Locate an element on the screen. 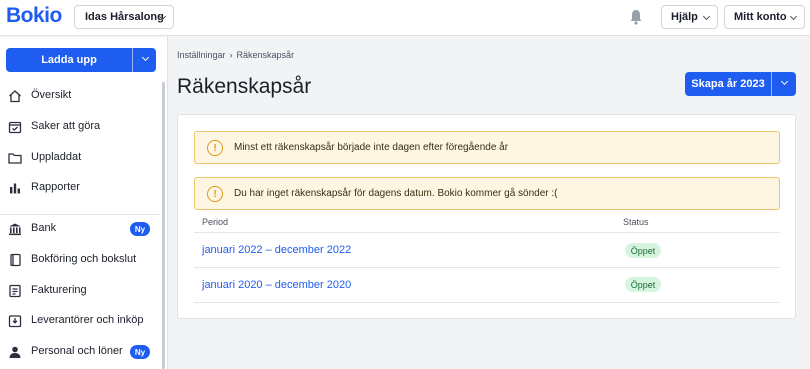  folder-icon is located at coordinates (15, 158).